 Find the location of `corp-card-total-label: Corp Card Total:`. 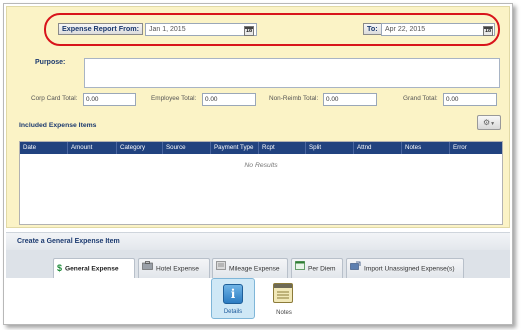

corp-card-total-label: Corp Card Total: is located at coordinates (54, 98).